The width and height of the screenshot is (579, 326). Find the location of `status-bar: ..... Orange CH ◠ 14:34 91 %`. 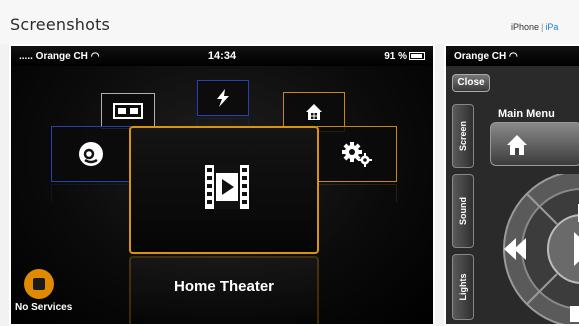

status-bar: ..... Orange CH ◠ 14:34 91 % is located at coordinates (222, 56).